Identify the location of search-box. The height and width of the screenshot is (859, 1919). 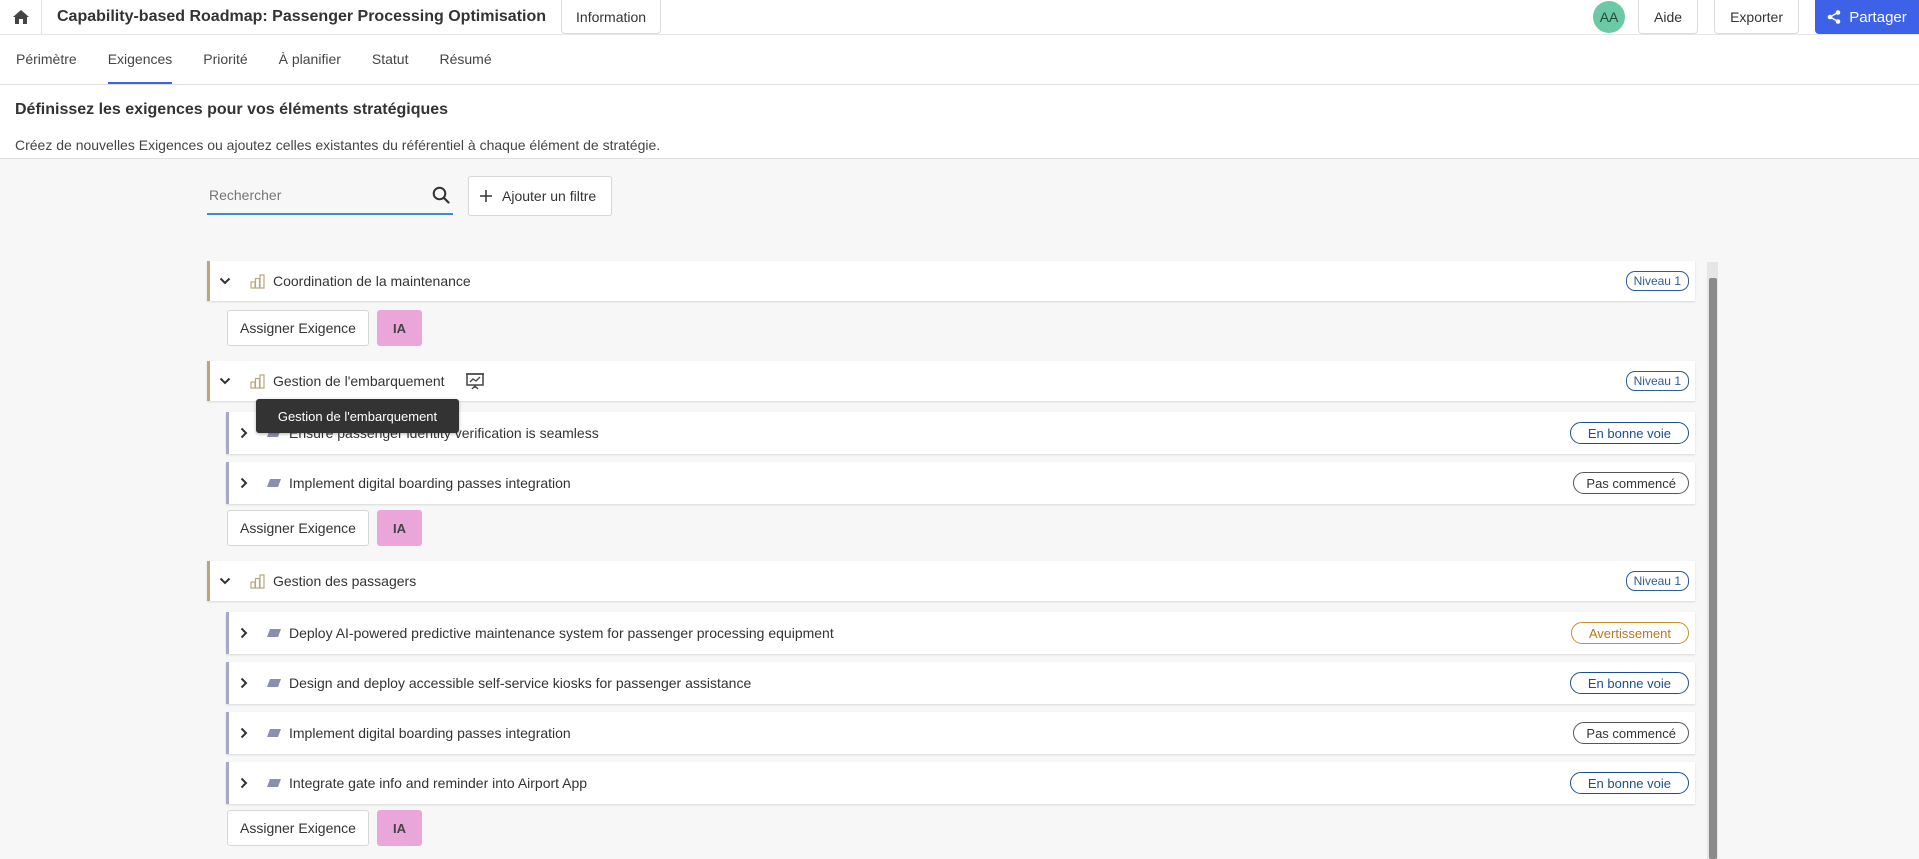
(330, 196).